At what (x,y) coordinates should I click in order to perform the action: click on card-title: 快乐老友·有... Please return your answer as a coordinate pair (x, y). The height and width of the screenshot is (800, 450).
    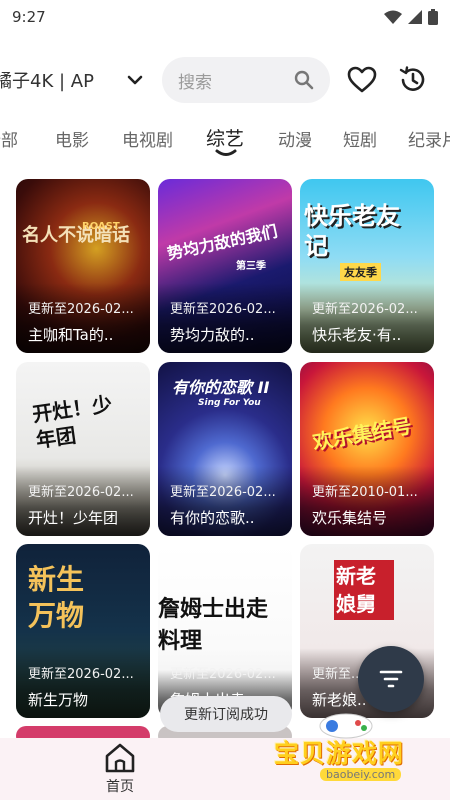
    Looking at the image, I should click on (357, 335).